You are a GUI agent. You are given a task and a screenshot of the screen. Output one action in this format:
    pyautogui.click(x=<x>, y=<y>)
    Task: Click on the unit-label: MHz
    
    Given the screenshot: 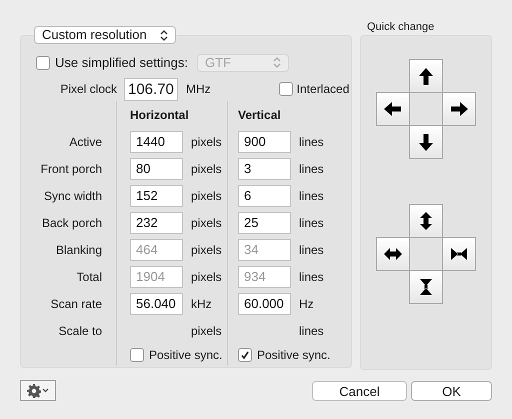 What is the action you would take?
    pyautogui.click(x=198, y=89)
    